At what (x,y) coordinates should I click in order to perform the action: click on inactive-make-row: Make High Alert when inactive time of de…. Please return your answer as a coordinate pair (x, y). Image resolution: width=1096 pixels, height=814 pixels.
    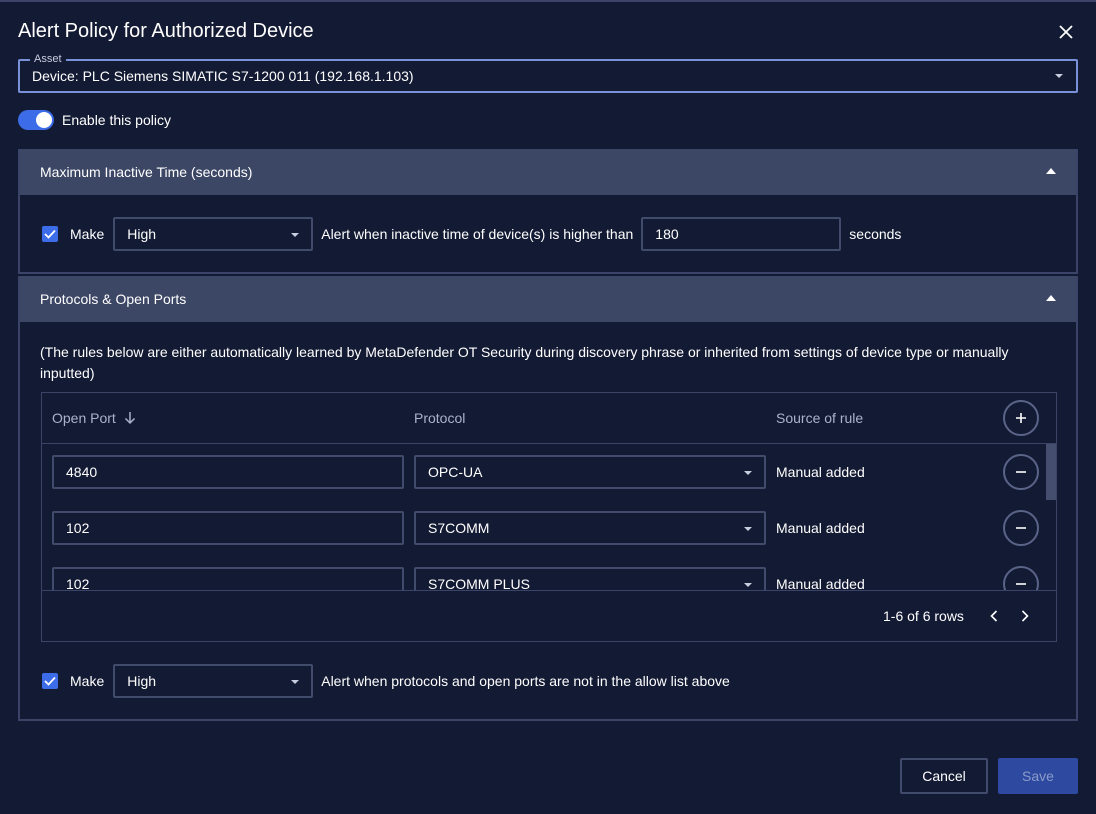
    Looking at the image, I should click on (471, 234).